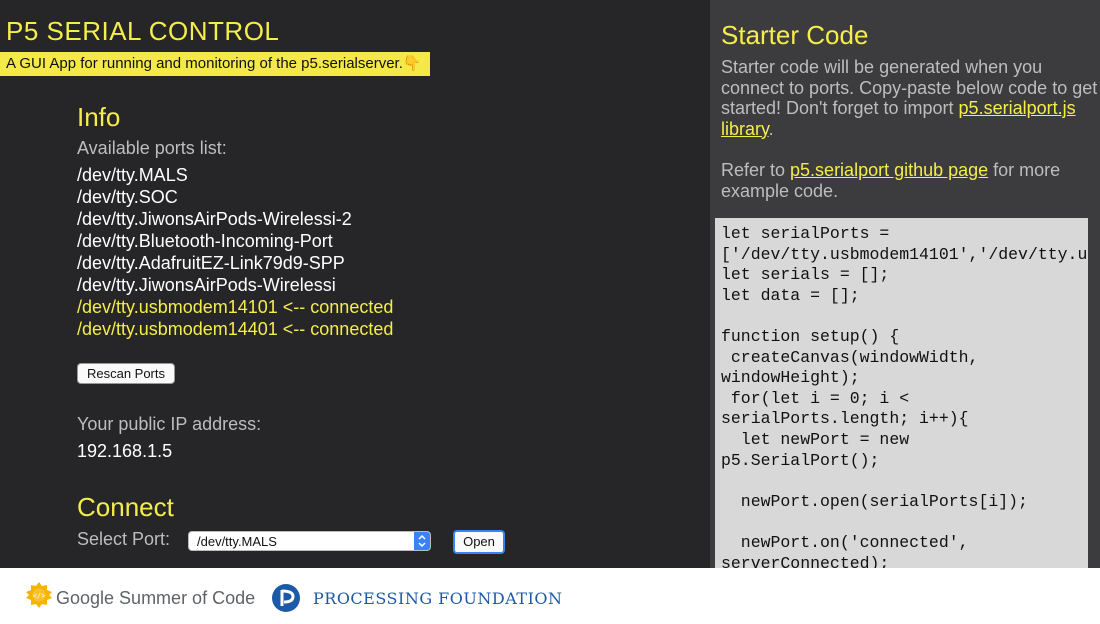 The height and width of the screenshot is (624, 1100). What do you see at coordinates (85, 598) in the screenshot?
I see `gsoc-brand: Google` at bounding box center [85, 598].